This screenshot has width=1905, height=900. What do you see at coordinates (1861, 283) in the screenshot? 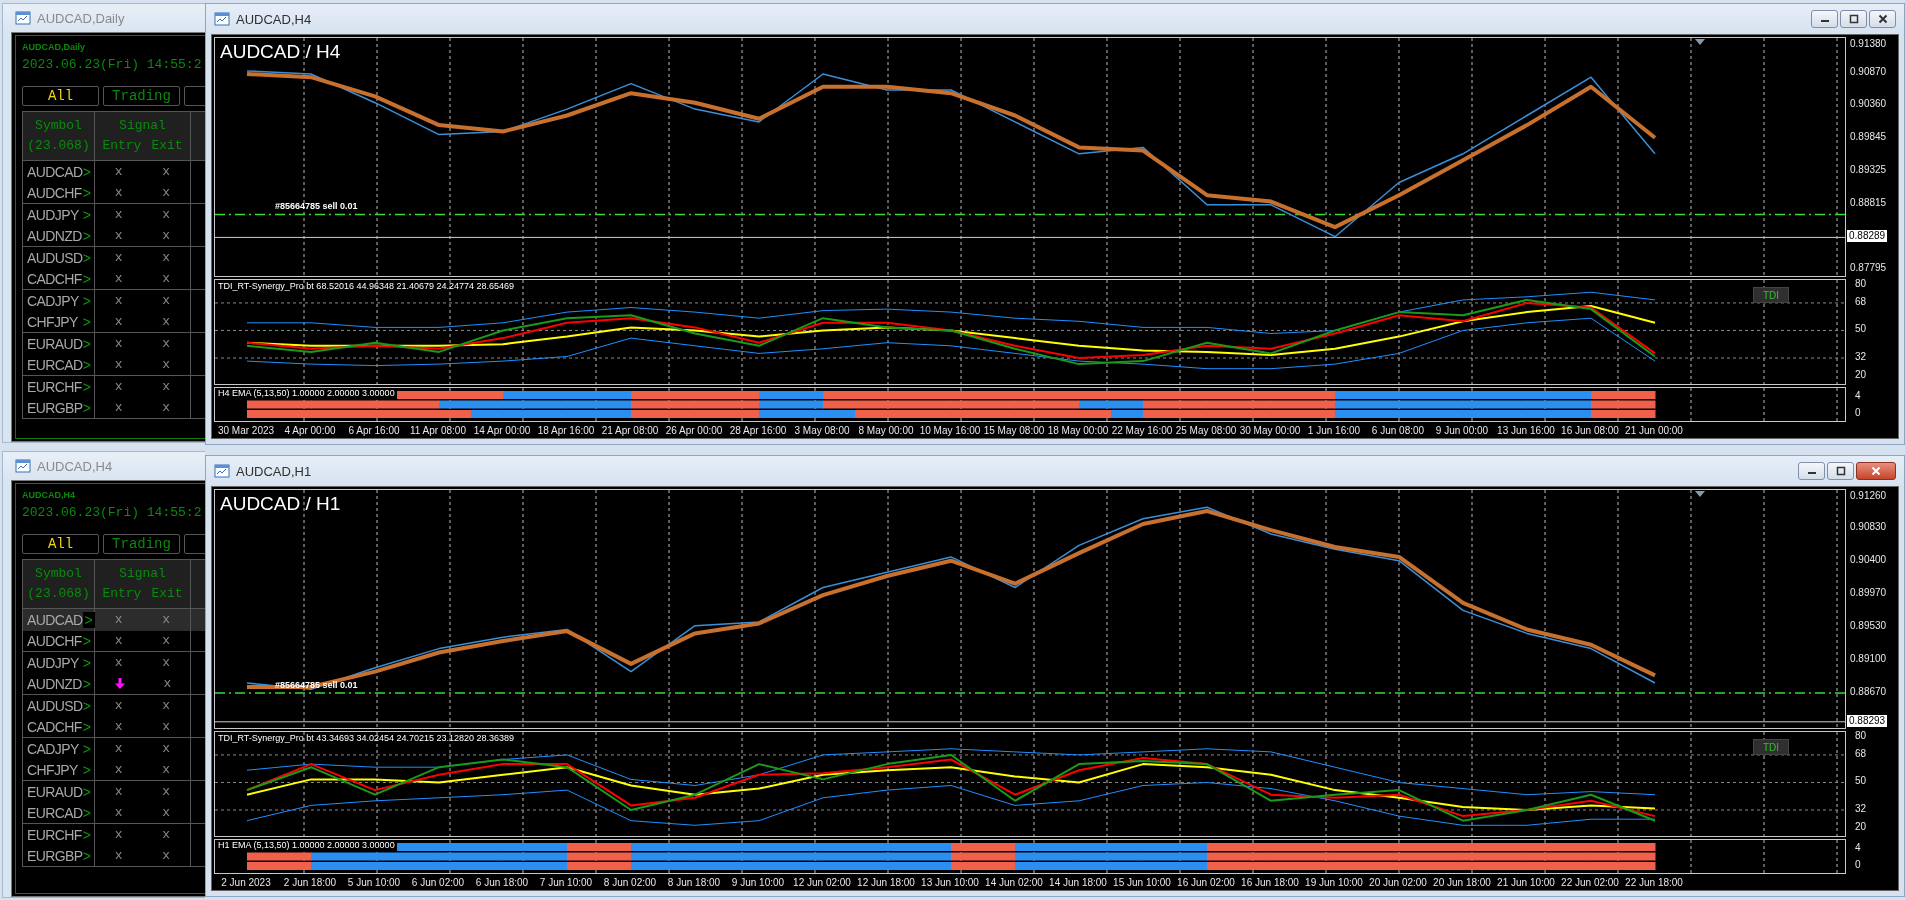
I see `level-tick: 80` at bounding box center [1861, 283].